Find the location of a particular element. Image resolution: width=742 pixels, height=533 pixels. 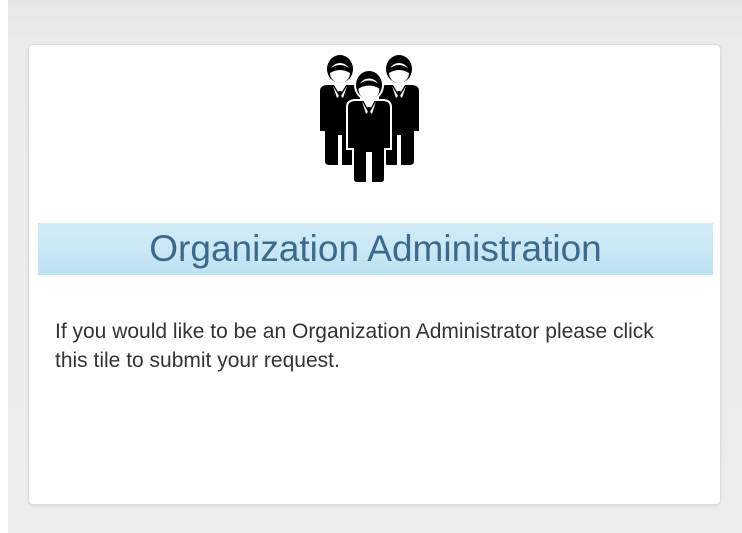

people-group-icon is located at coordinates (369, 118).